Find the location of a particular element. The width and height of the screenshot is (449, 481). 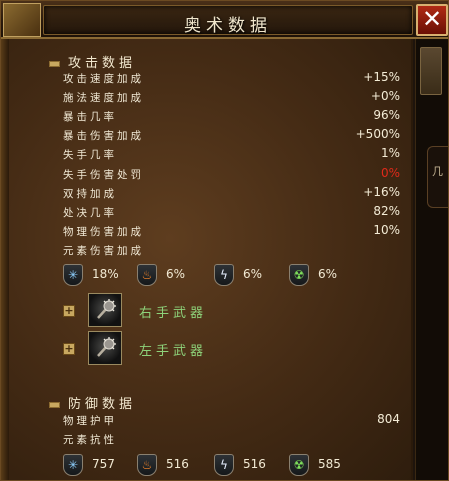

weapon-row: + 左手武器 is located at coordinates (163, 349).